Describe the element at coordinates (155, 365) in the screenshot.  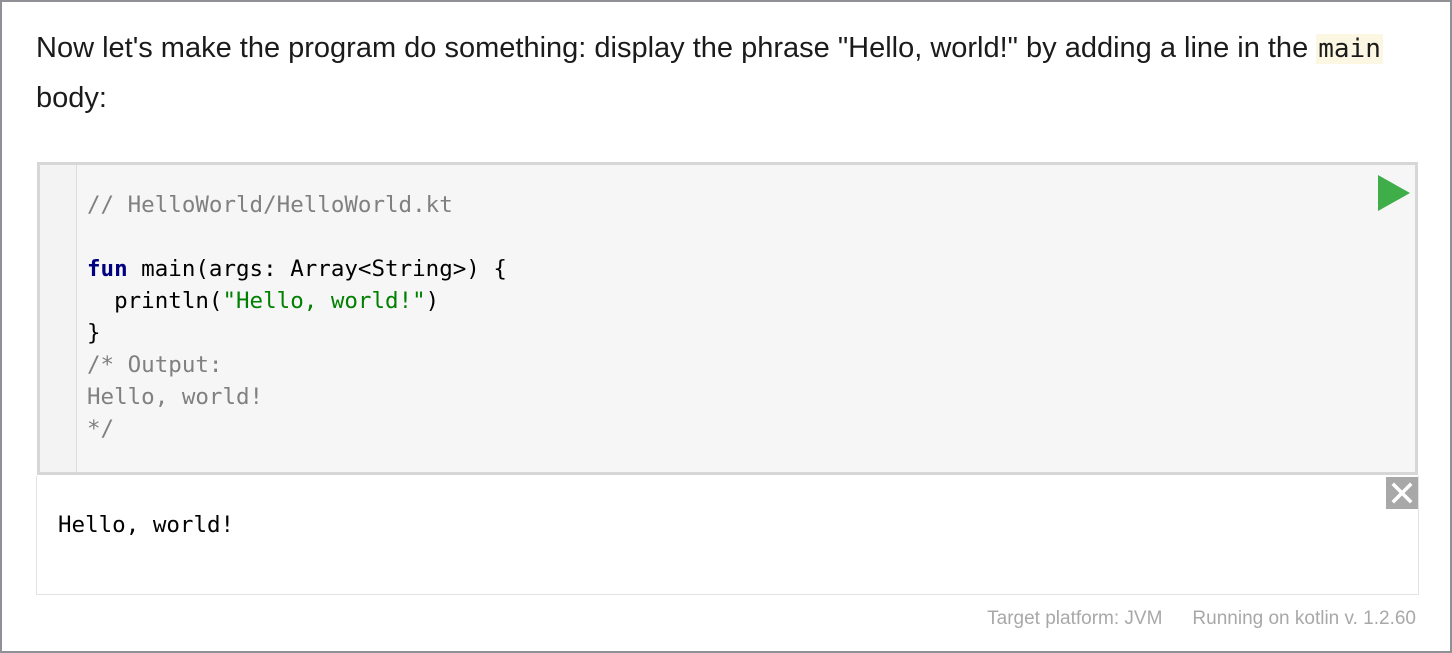
I see `code-line-6: /* Output:` at that location.